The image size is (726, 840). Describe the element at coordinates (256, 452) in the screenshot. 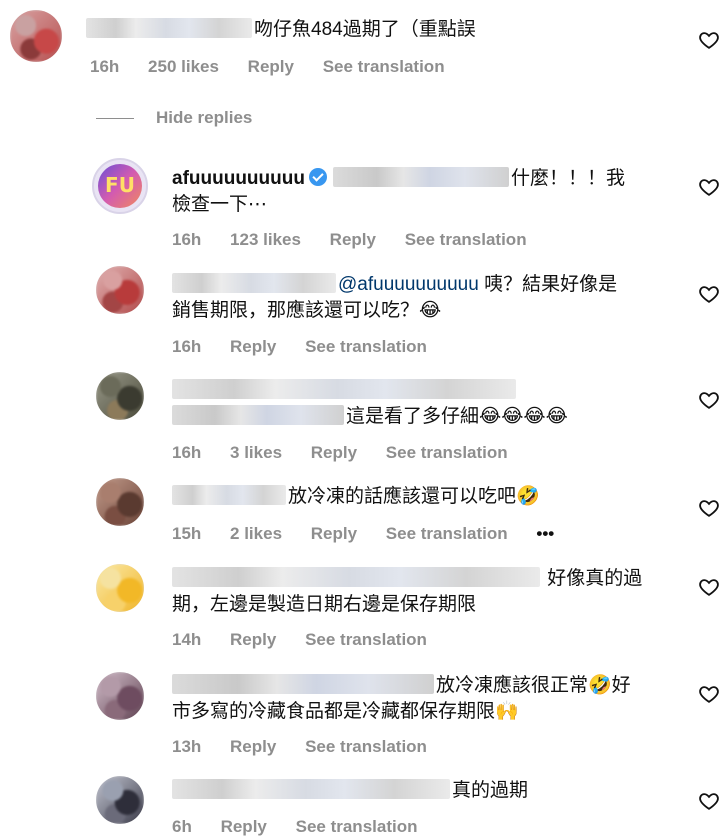

I see `likes-count: 3 likes` at that location.